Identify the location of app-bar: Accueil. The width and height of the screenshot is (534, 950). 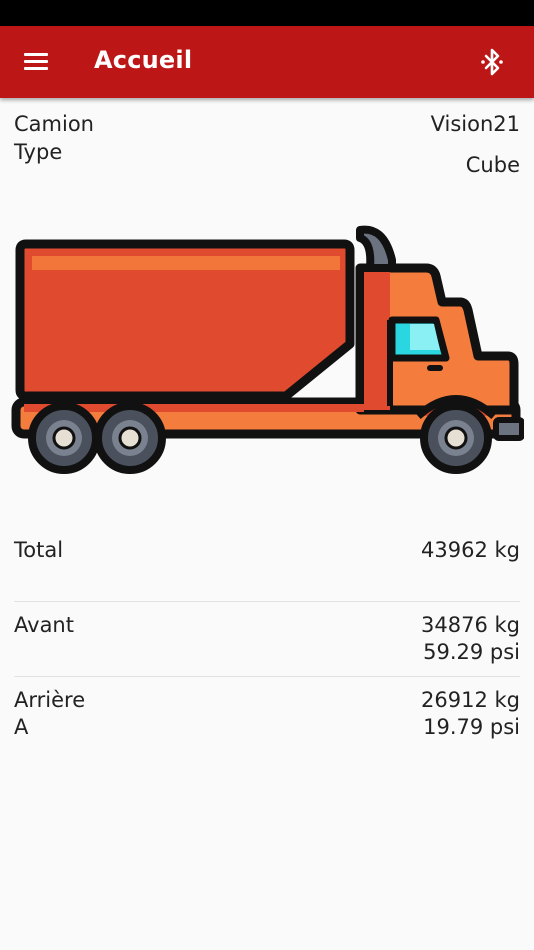
(267, 62).